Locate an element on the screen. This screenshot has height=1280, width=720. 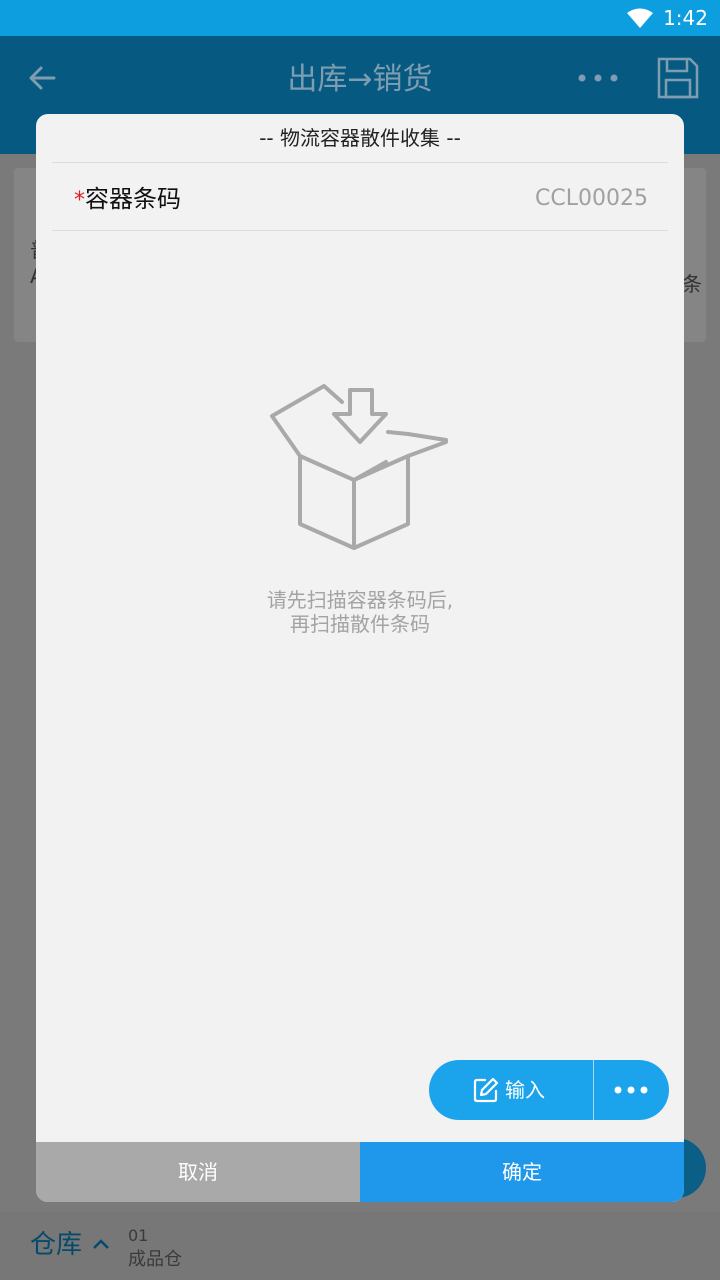
container-barcode-label: *容器条码 is located at coordinates (127, 200).